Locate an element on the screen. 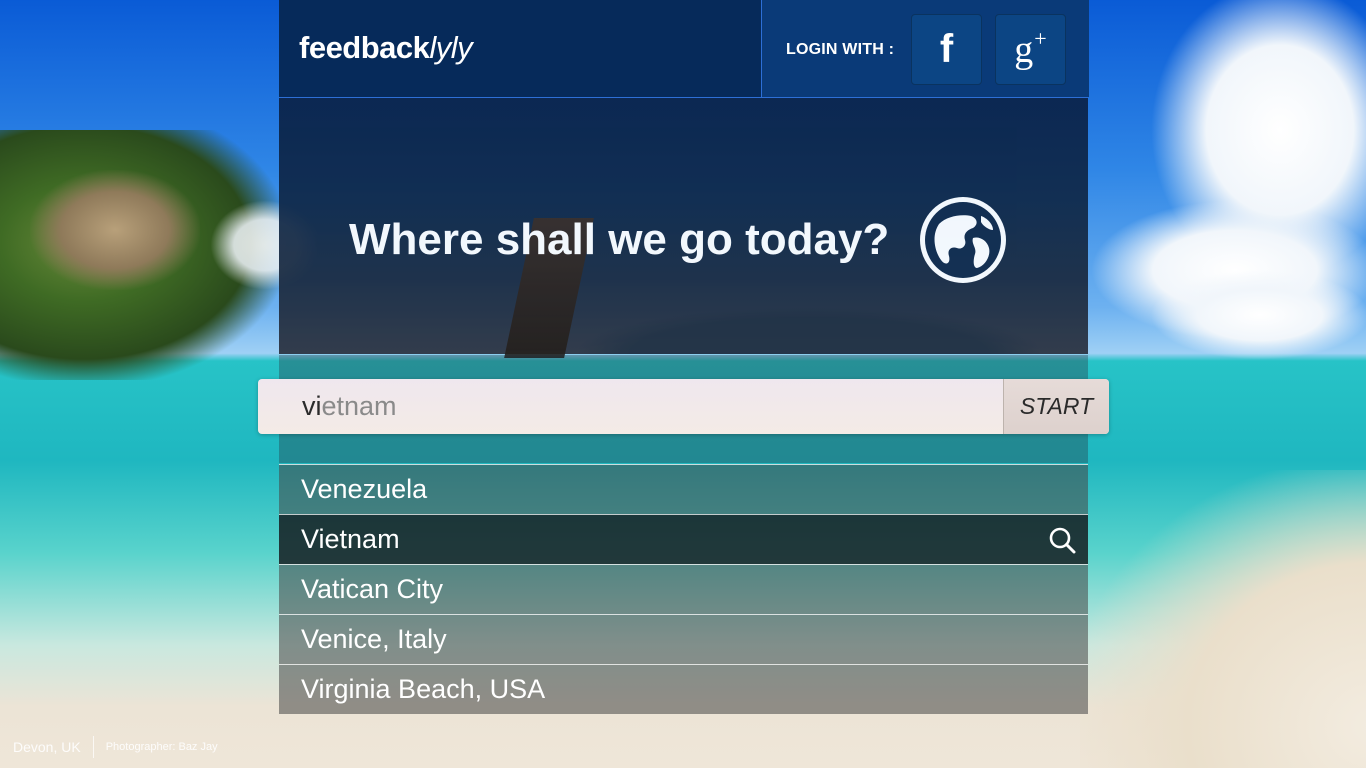  suggestion-item-active: Vietnam is located at coordinates (683, 539).